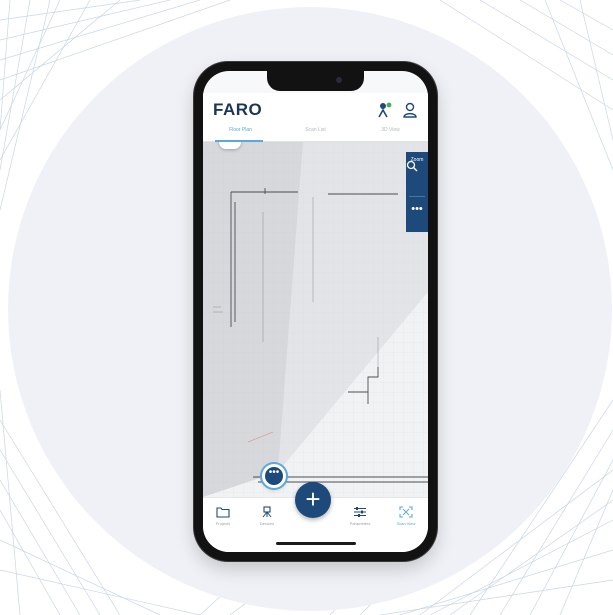  I want to click on tab-floor-plan: Floor Plan, so click(240, 130).